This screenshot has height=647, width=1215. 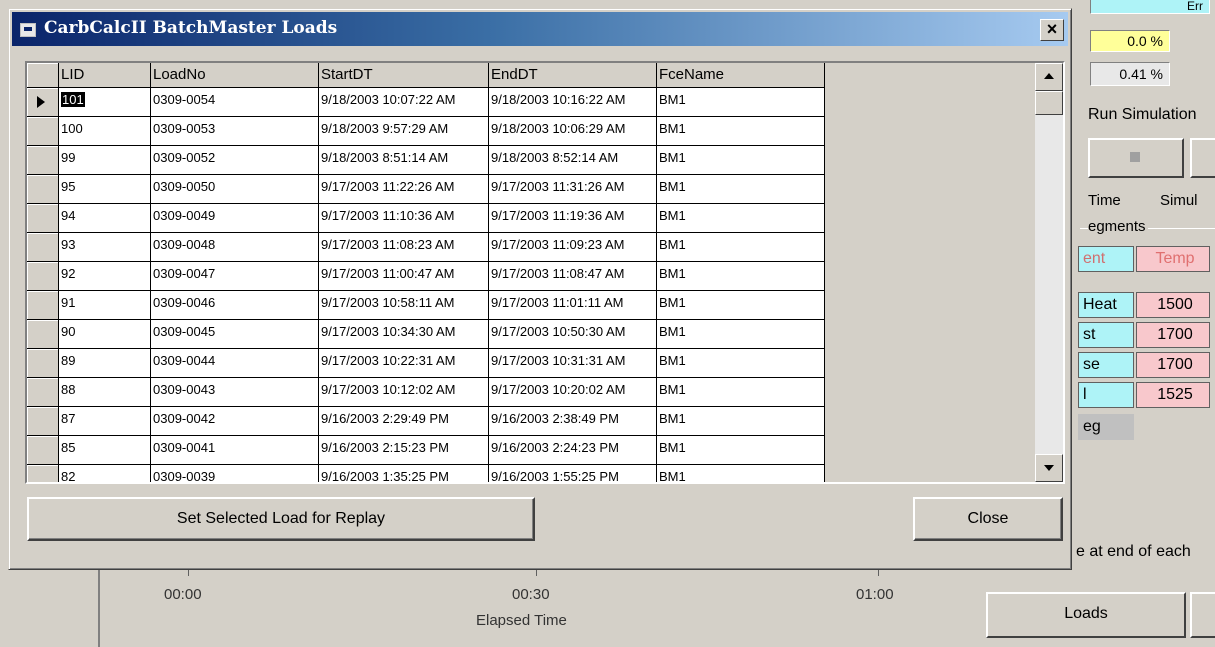 I want to click on cell-lid: 100, so click(x=105, y=131).